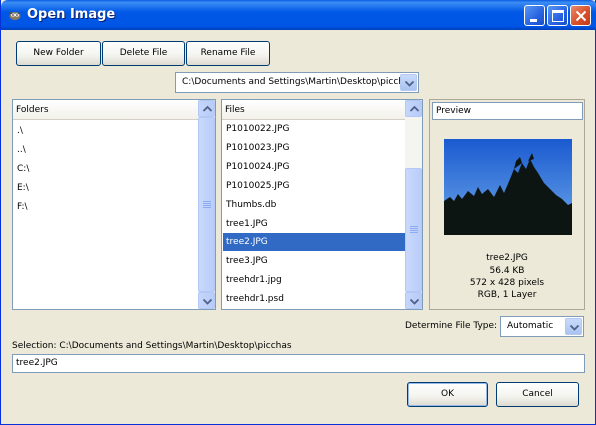 The image size is (596, 425). I want to click on file-type-dropdown-button, so click(573, 326).